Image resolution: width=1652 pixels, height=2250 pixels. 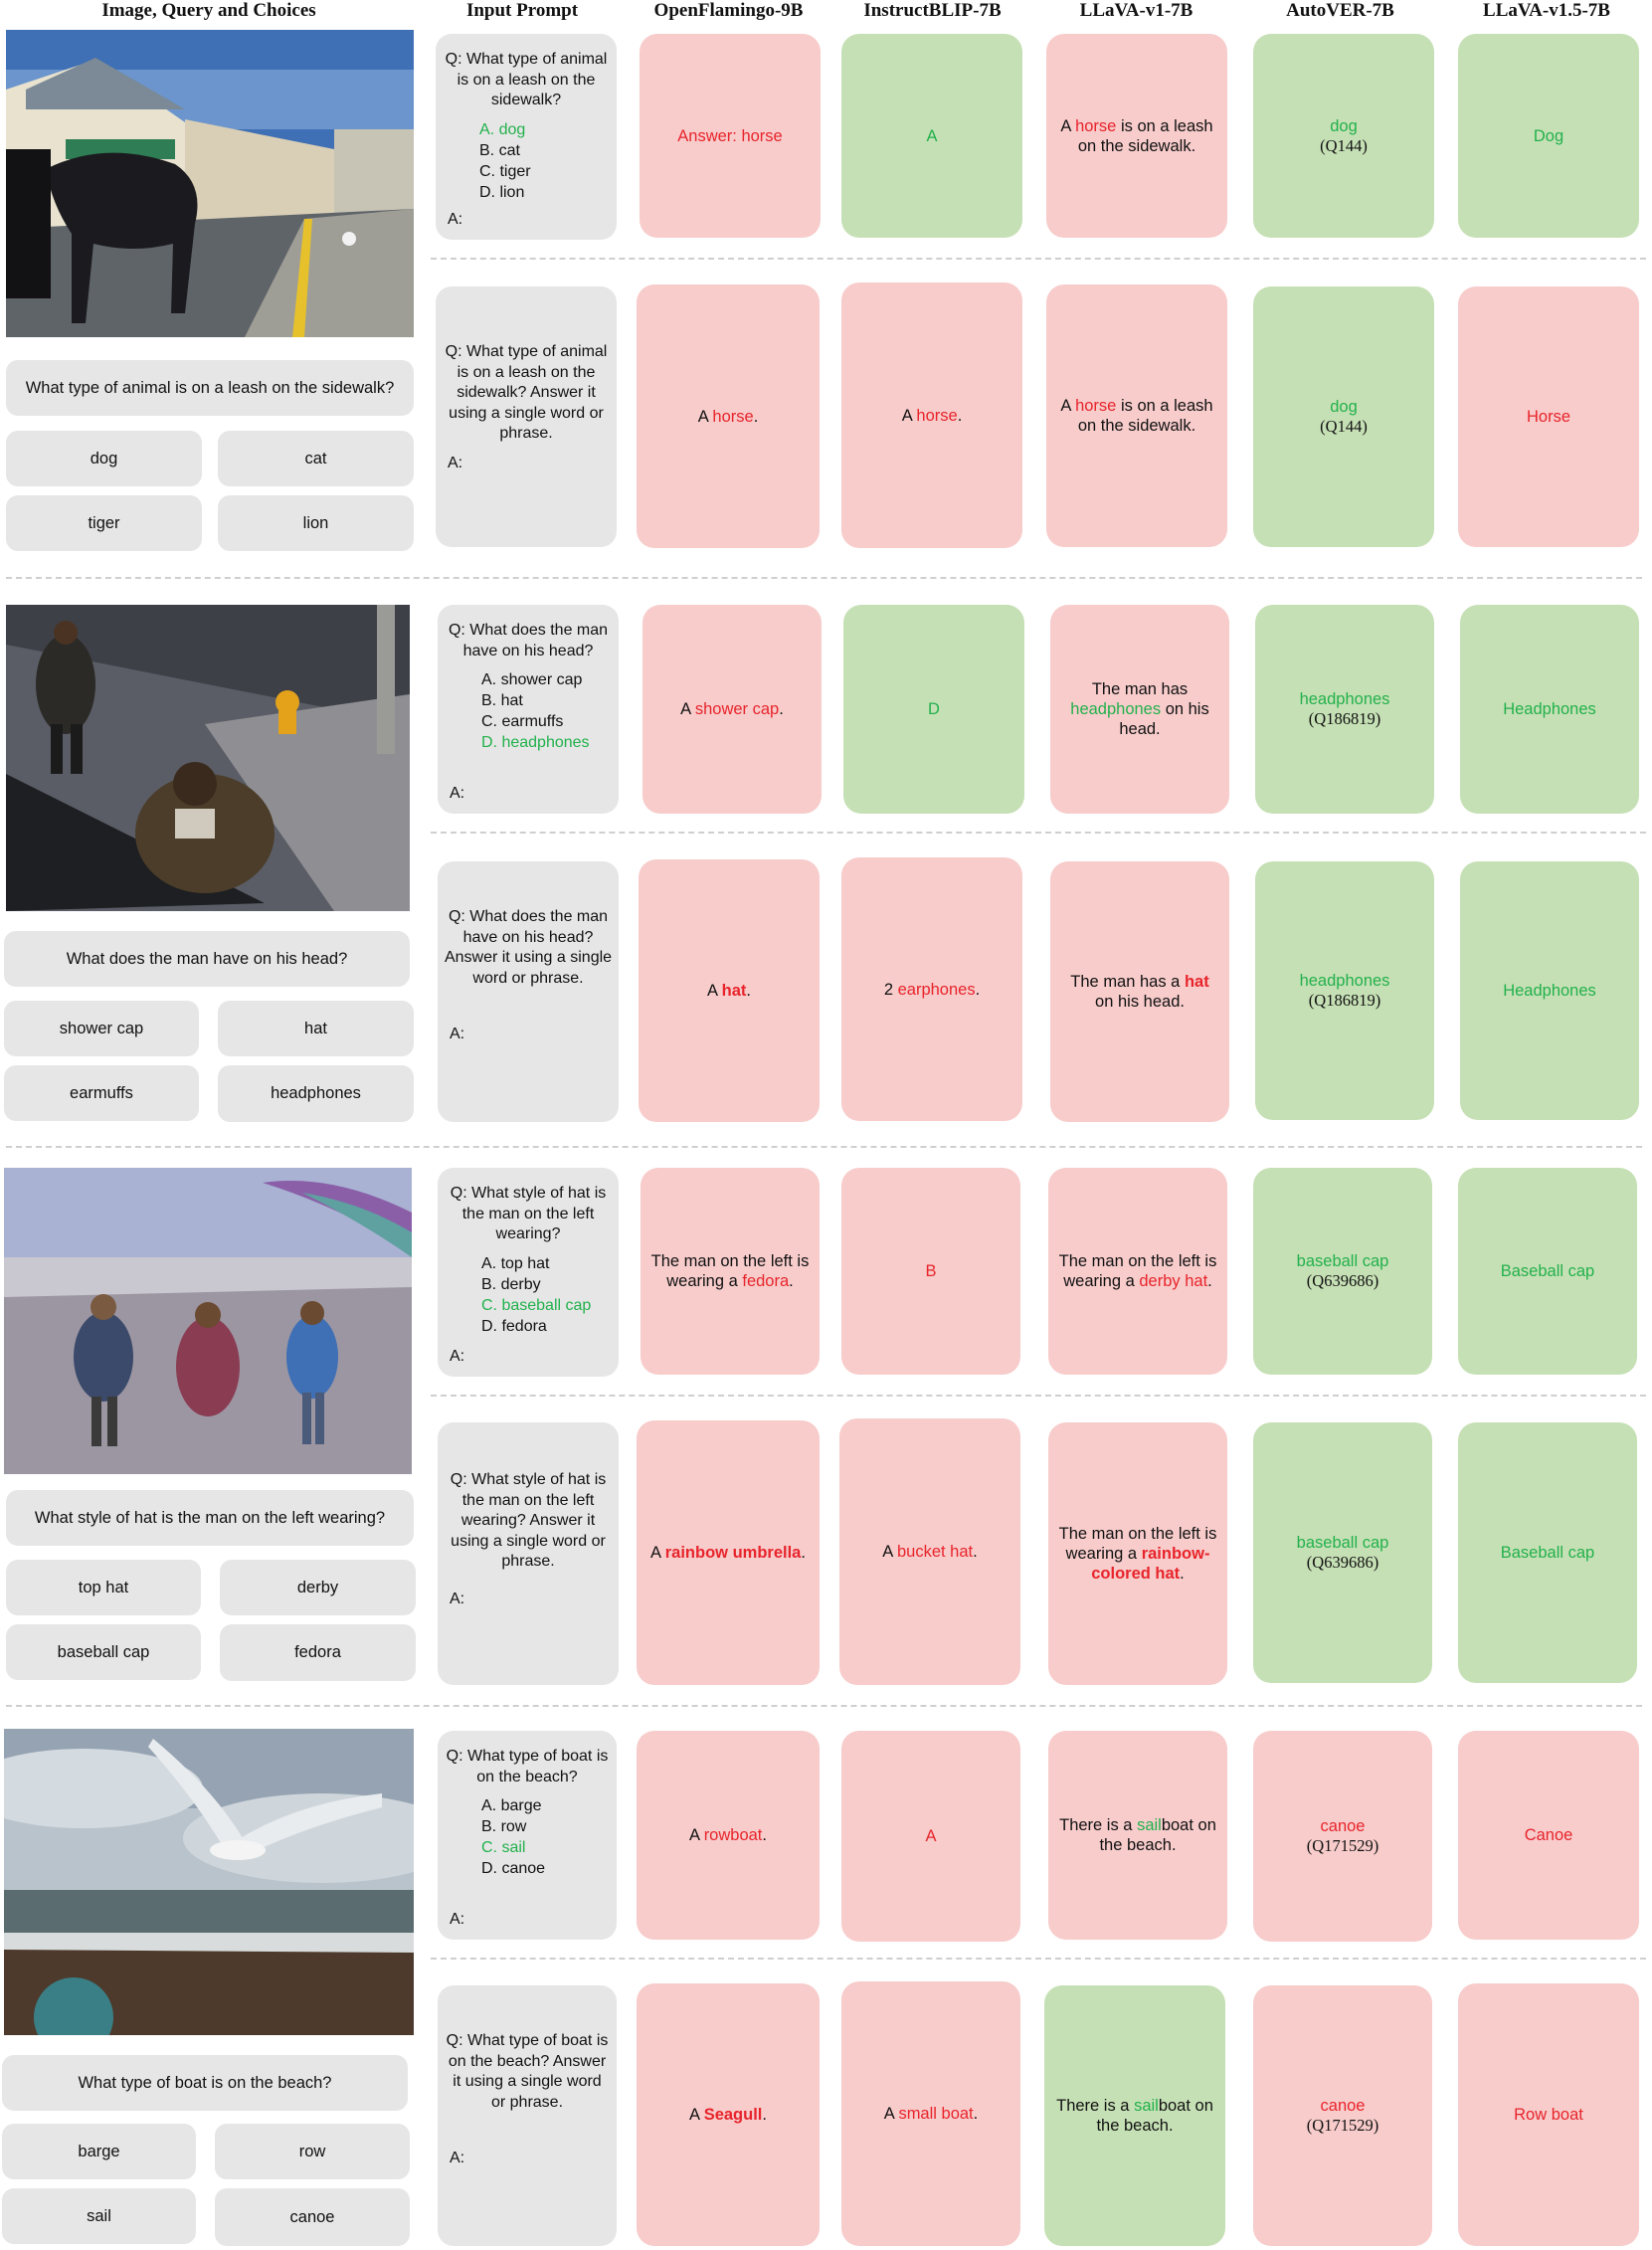 What do you see at coordinates (99, 2216) in the screenshot?
I see `choice-button: sail` at bounding box center [99, 2216].